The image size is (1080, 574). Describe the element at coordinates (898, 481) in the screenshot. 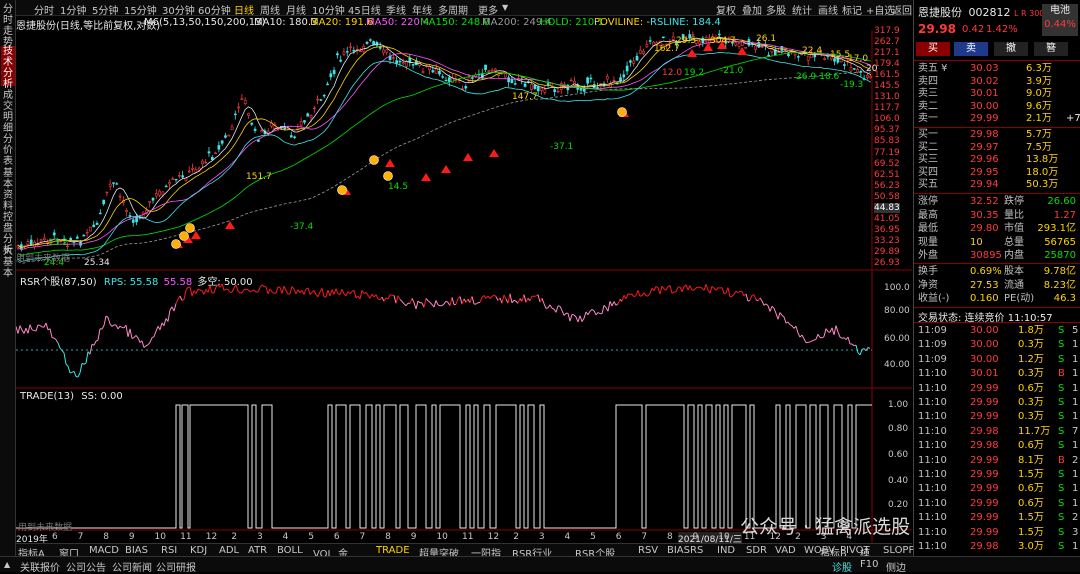

I see `trade-axis-04: 0.40` at that location.